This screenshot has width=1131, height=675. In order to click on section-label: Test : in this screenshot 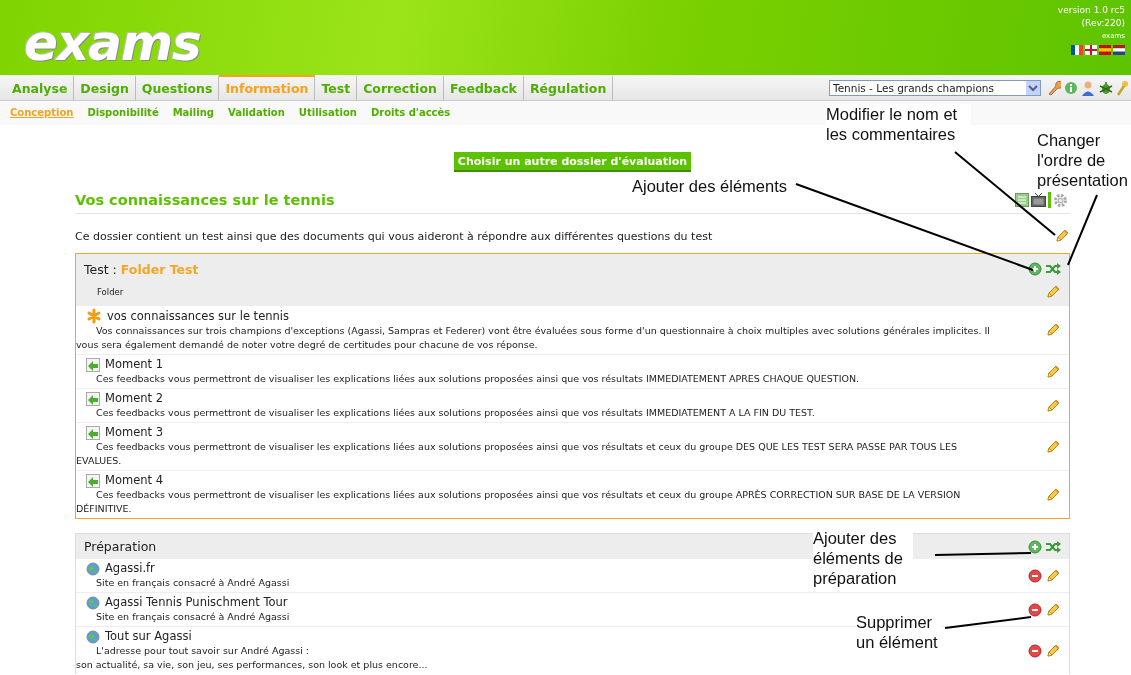, I will do `click(100, 269)`.